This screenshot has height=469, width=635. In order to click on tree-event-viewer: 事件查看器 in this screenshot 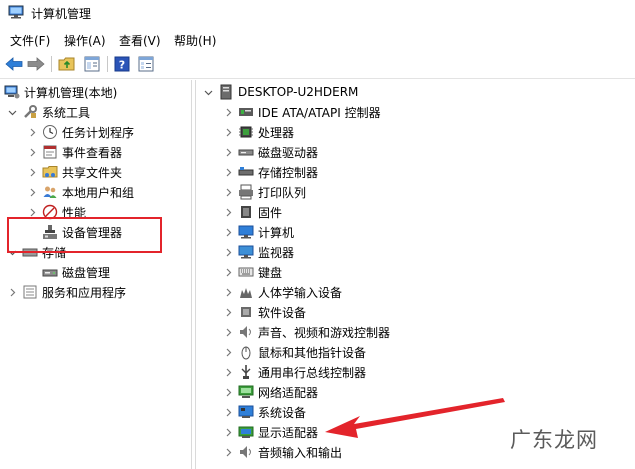, I will do `click(74, 152)`.